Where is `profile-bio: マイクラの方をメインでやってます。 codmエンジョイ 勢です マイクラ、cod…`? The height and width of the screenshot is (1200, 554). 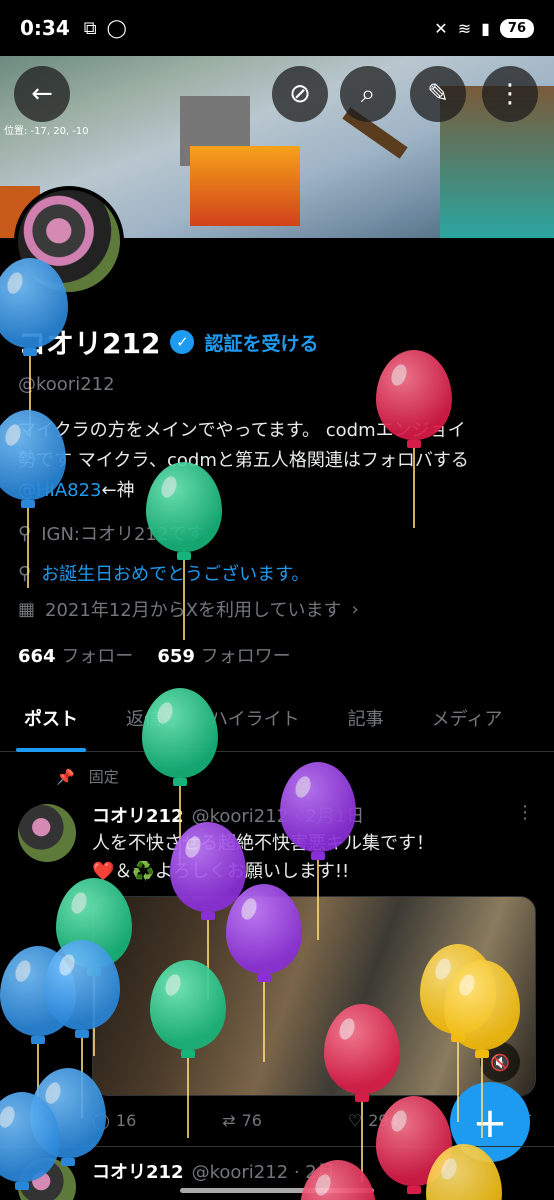
profile-bio: マイクラの方をメインでやってます。 codmエンジョイ 勢です マイクラ、cod… is located at coordinates (278, 461).